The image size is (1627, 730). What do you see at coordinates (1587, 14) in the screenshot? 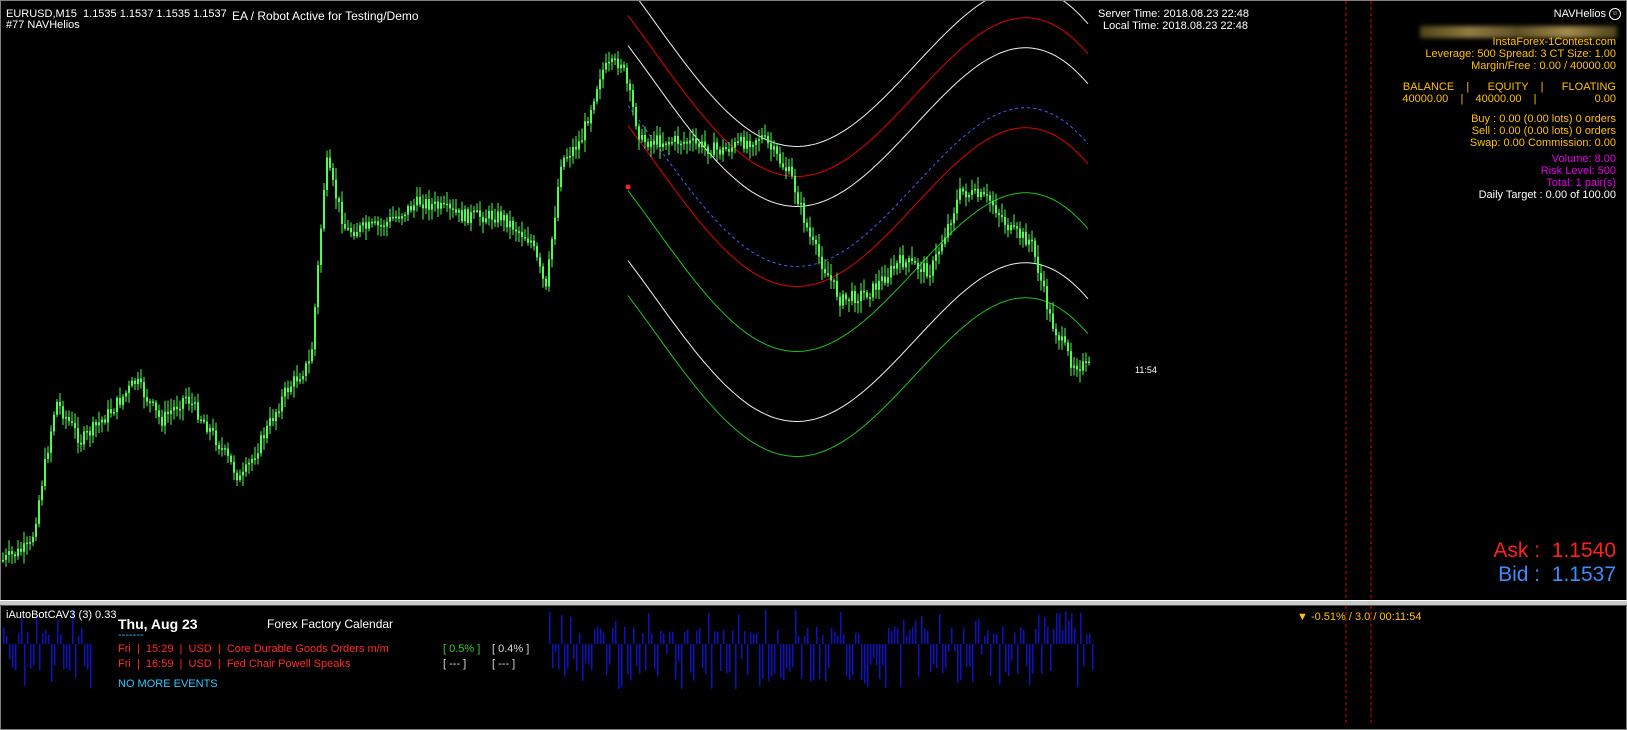
I see `expert-brand: NAVHelios ☺` at bounding box center [1587, 14].